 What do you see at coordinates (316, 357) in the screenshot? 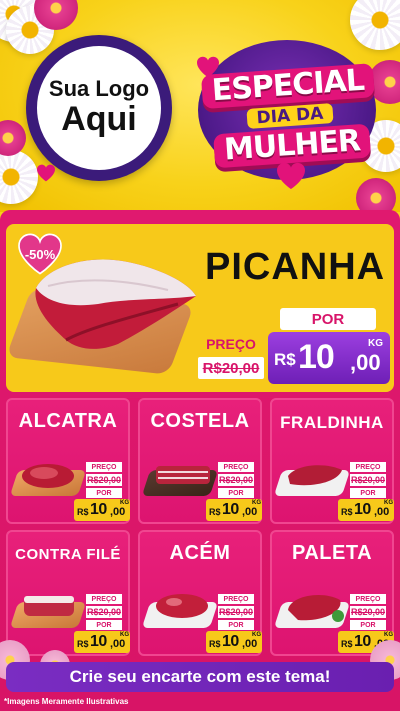
I see `hero-price-integer: 10` at bounding box center [316, 357].